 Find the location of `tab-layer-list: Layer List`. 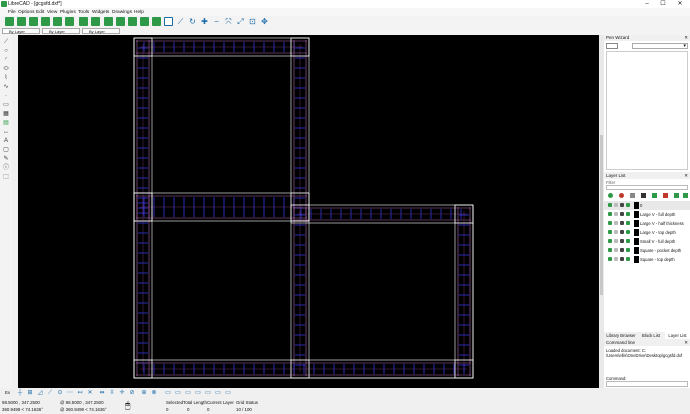

tab-layer-list: Layer List is located at coordinates (677, 335).